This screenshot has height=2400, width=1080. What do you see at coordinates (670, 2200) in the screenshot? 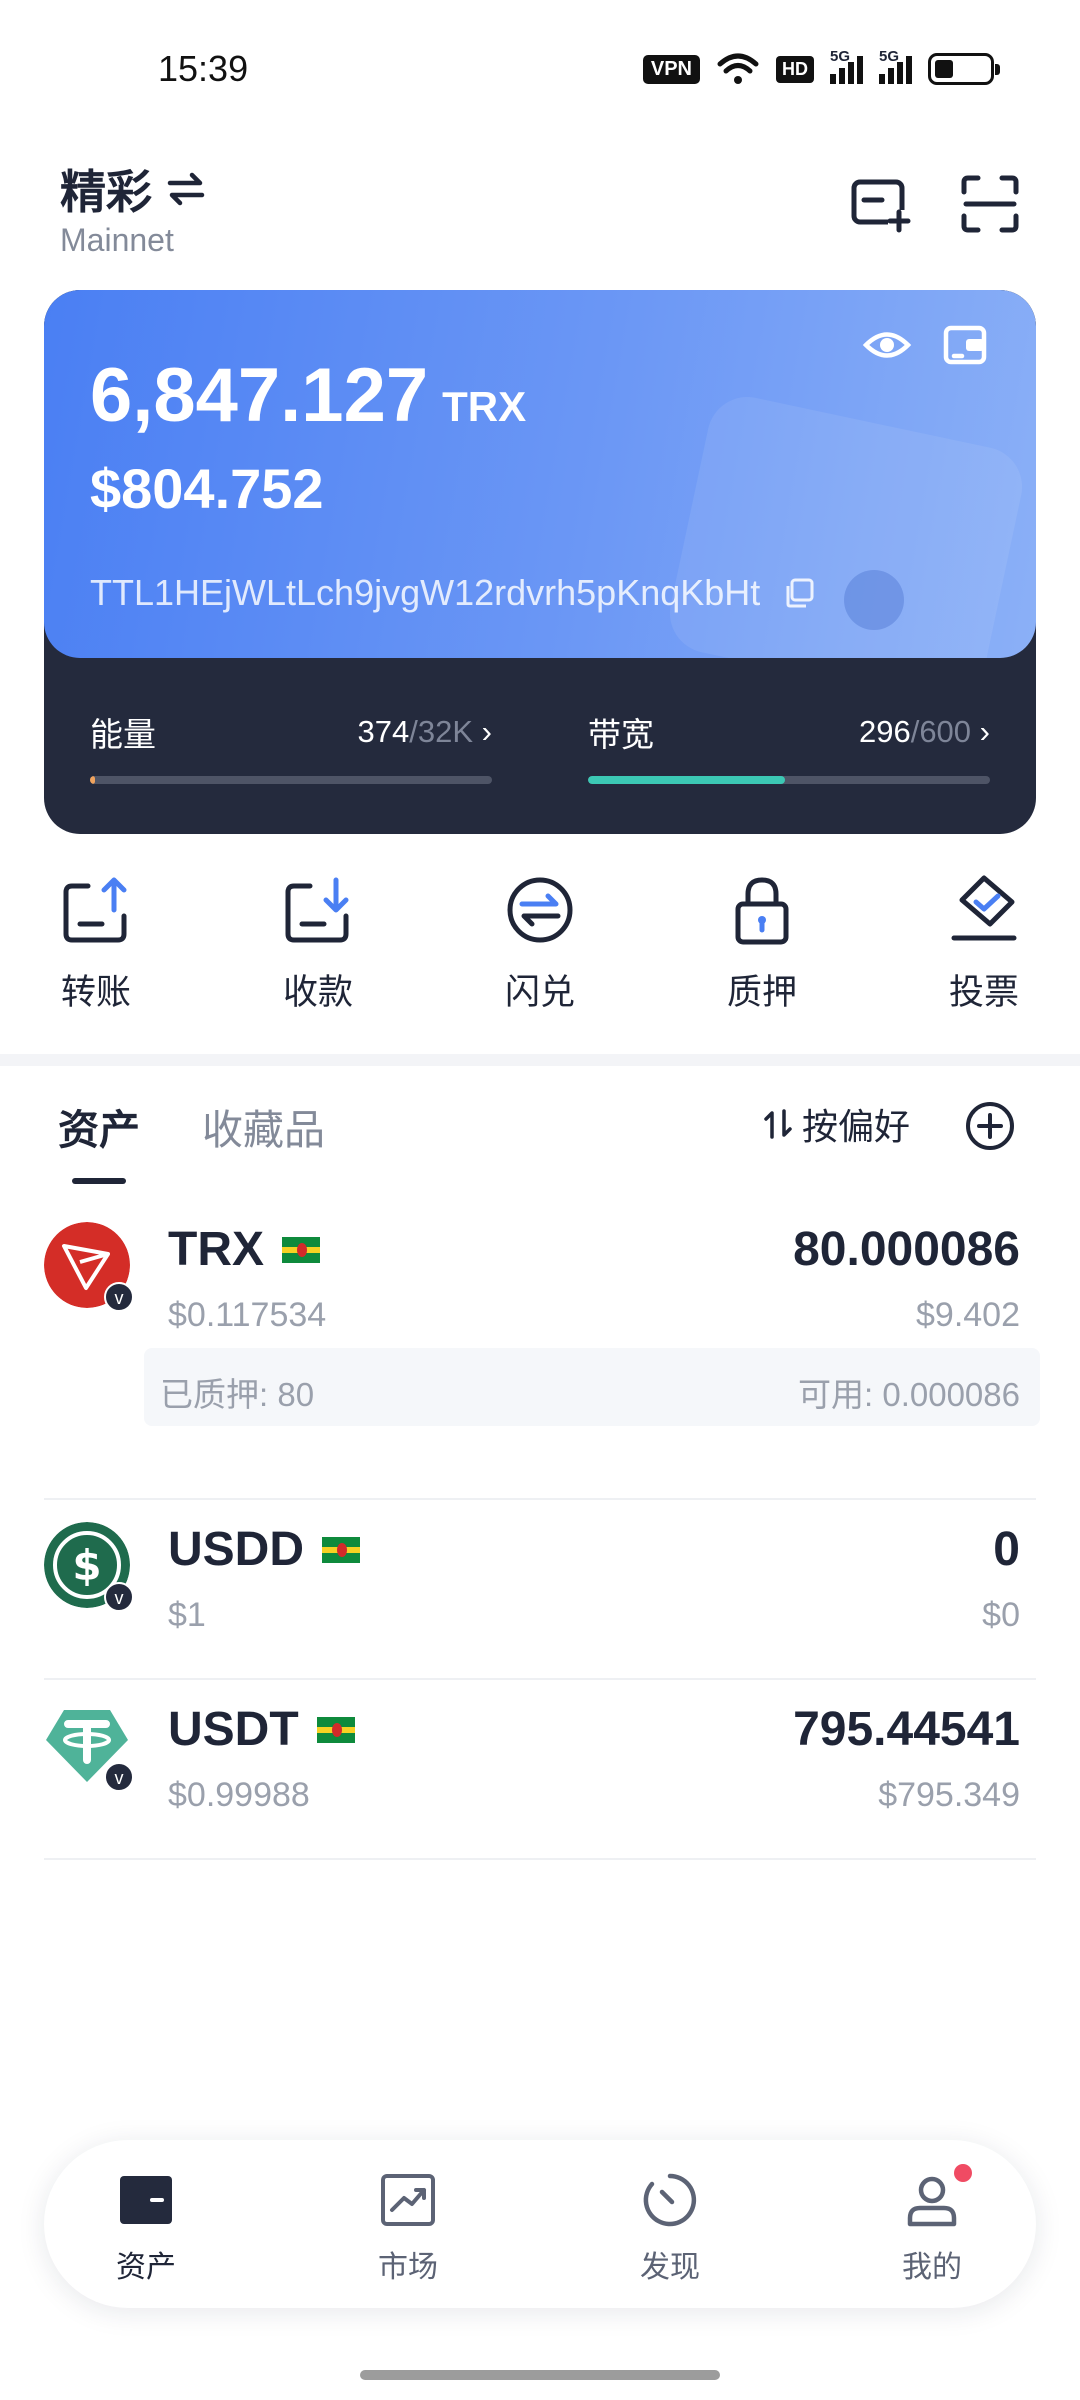
I see `discover-icon` at bounding box center [670, 2200].